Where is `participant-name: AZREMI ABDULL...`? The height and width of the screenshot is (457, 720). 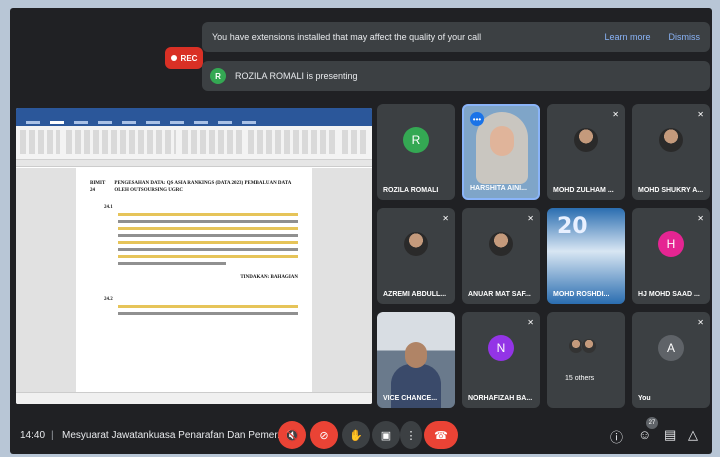 participant-name: AZREMI ABDULL... is located at coordinates (415, 294).